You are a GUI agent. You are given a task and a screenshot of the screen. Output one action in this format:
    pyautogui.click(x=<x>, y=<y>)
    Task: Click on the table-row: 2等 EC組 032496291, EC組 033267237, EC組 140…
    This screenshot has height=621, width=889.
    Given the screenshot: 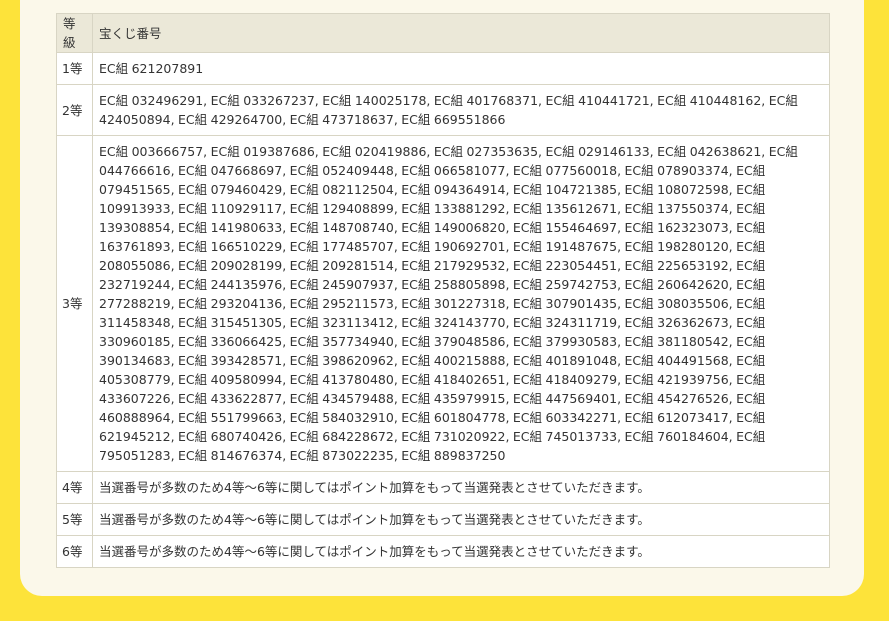 What is the action you would take?
    pyautogui.click(x=443, y=110)
    